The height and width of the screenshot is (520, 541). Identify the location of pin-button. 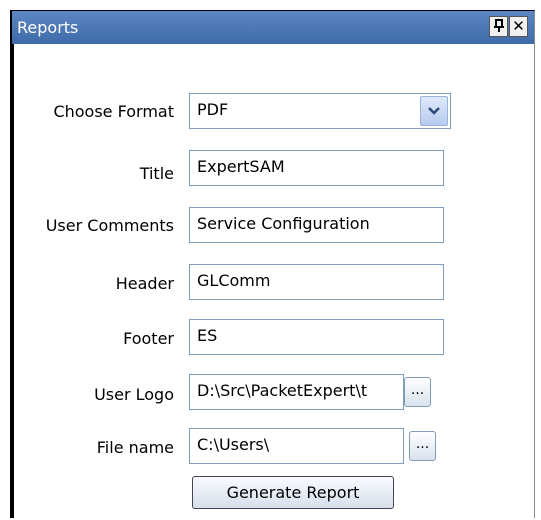
(498, 26).